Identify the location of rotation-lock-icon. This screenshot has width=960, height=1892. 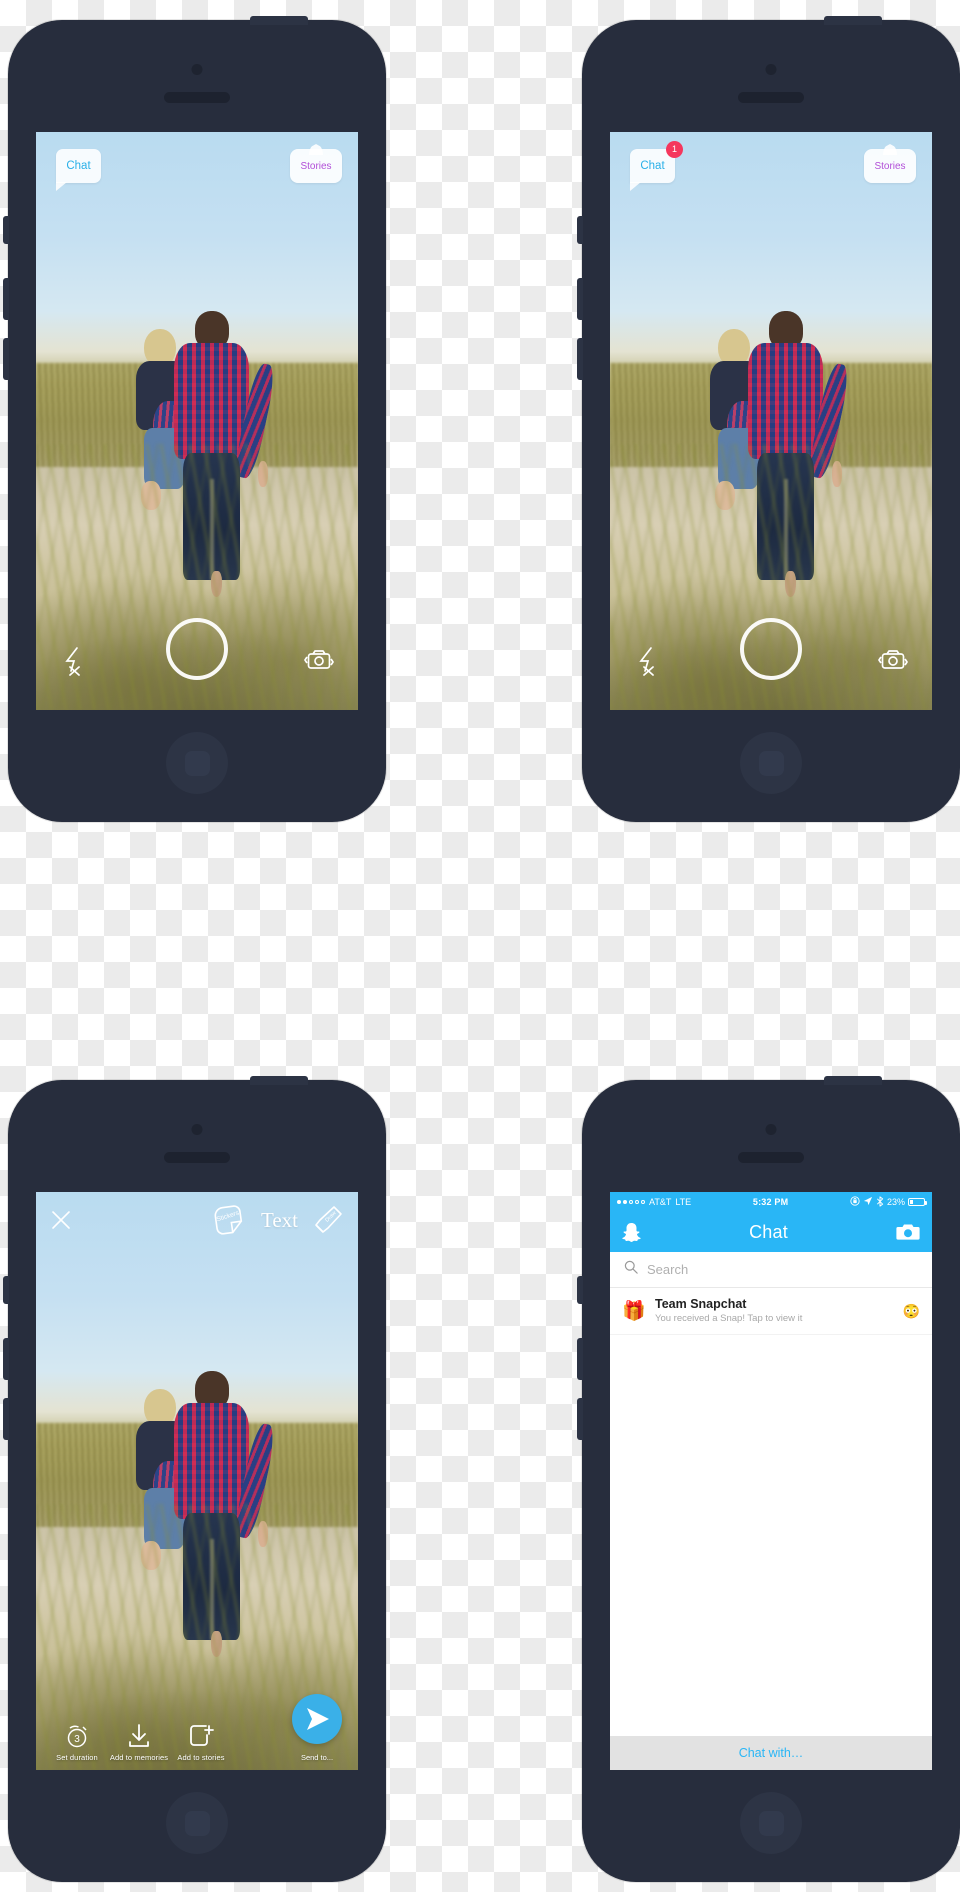
(855, 1202).